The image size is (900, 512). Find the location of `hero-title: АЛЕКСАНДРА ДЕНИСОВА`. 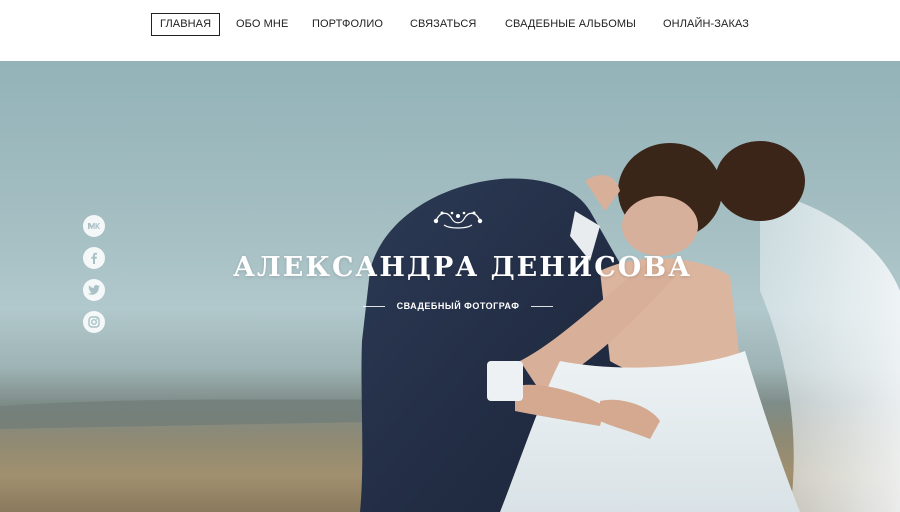

hero-title: АЛЕКСАНДРА ДЕНИСОВА is located at coordinates (462, 267).